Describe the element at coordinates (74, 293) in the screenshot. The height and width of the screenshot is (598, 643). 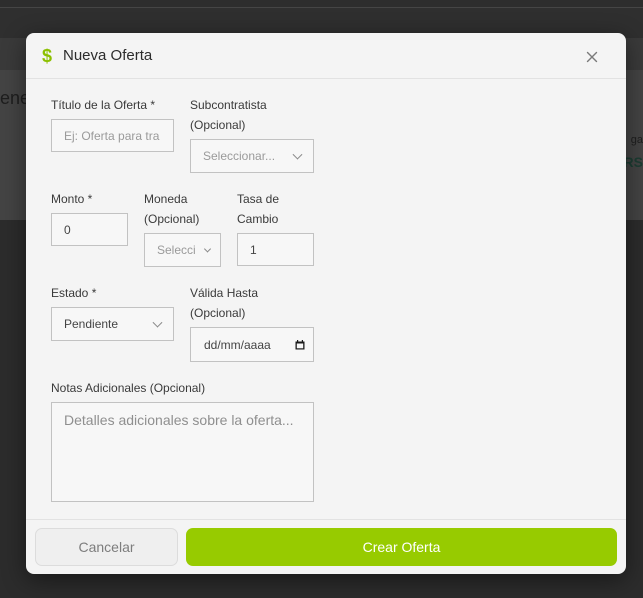
I see `status-label: Estado *` at that location.